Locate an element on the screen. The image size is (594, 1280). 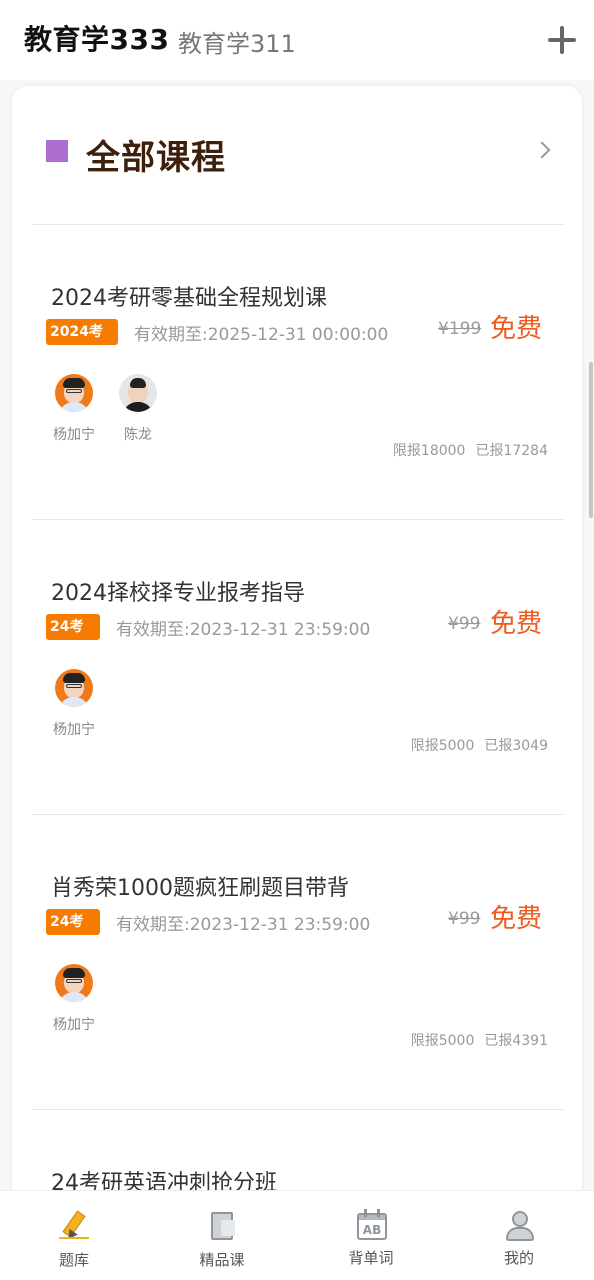
scrollbar is located at coordinates (591, 440).